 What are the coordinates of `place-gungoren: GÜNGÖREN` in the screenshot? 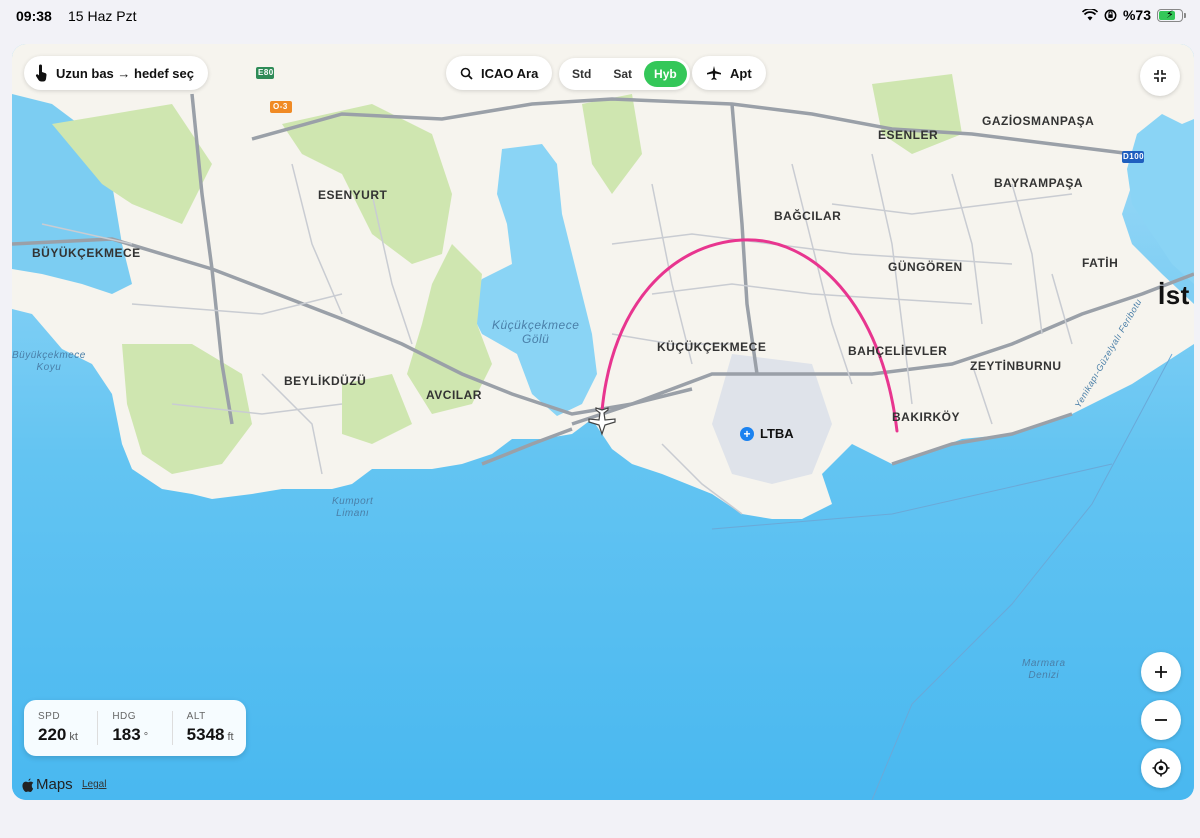 It's located at (925, 267).